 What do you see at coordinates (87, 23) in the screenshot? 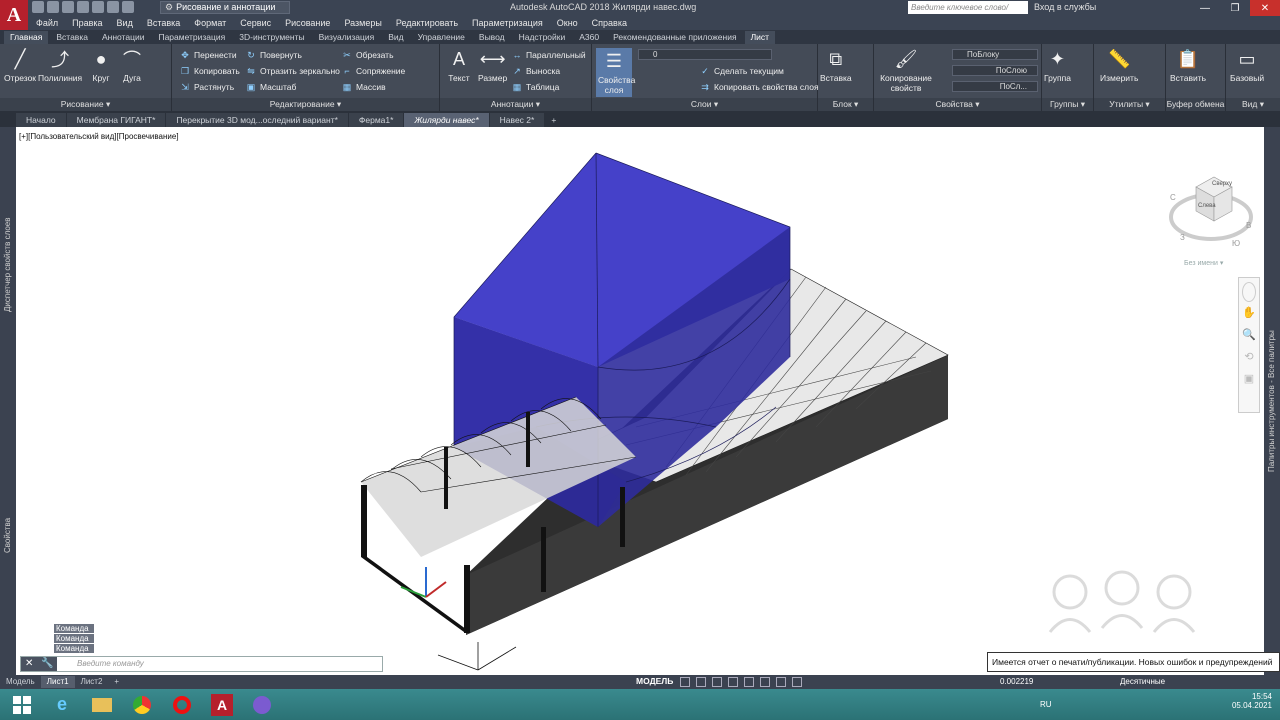
I see `menu-item: Правка` at bounding box center [87, 23].